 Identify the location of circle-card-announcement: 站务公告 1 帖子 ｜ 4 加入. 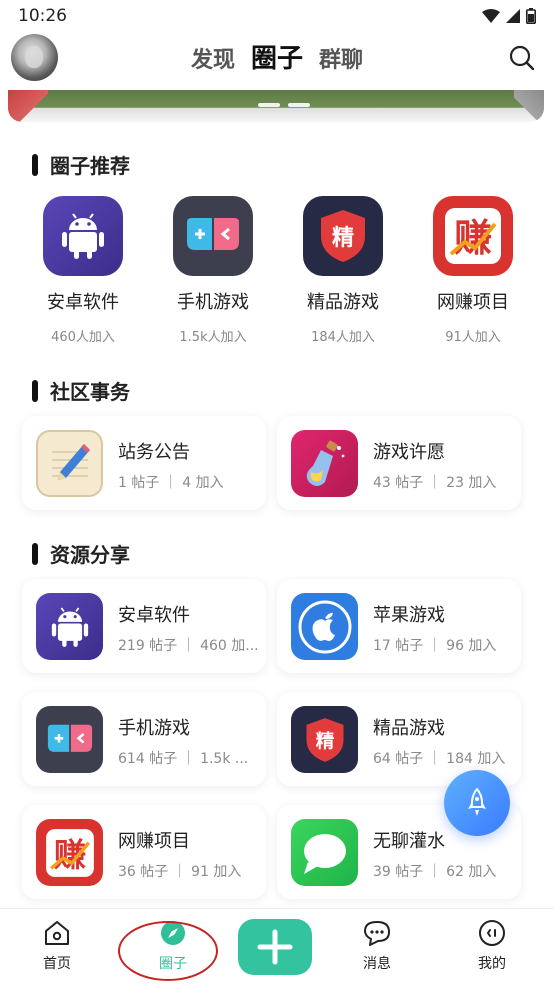
(144, 463).